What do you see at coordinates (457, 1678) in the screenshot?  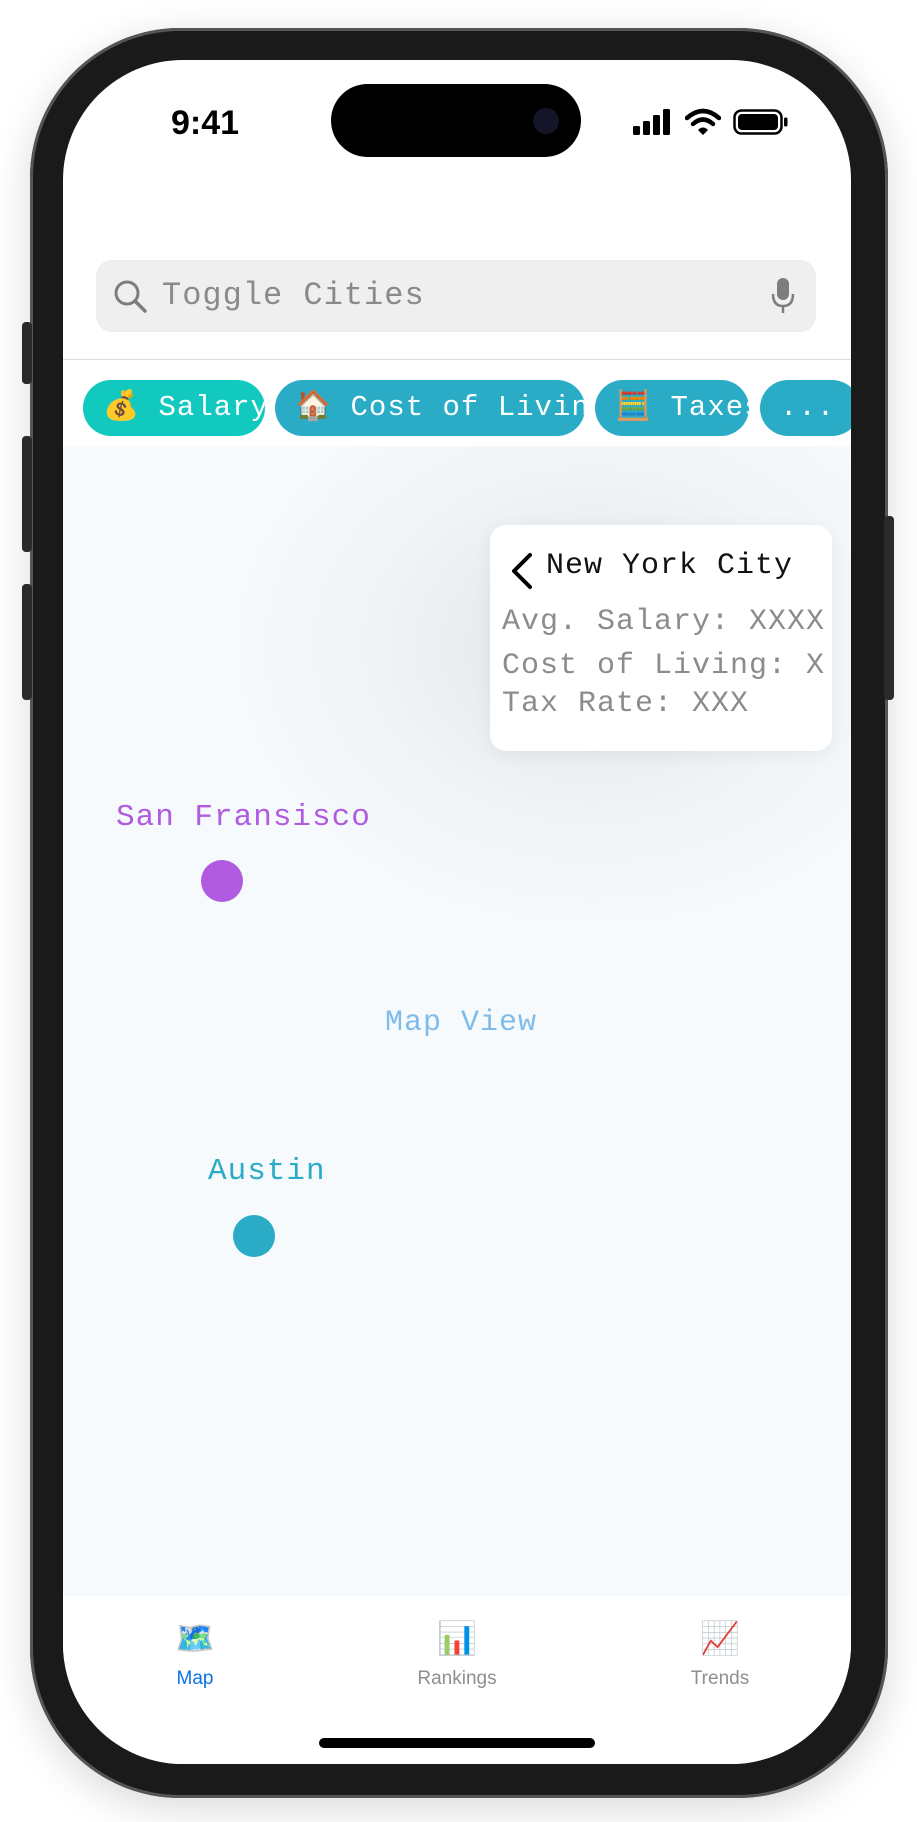 I see `tab-label: Rankings` at bounding box center [457, 1678].